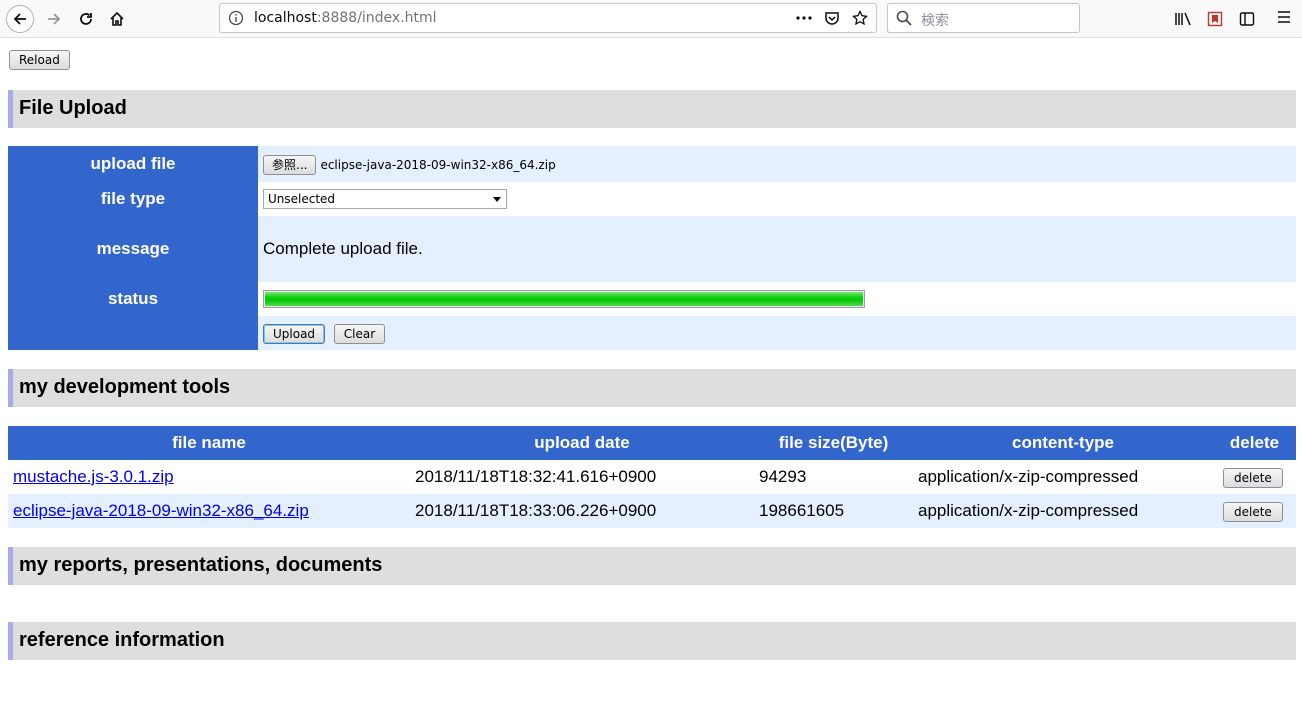 The width and height of the screenshot is (1302, 705). What do you see at coordinates (548, 18) in the screenshot?
I see `address-bar: localhost:8888/index.html` at bounding box center [548, 18].